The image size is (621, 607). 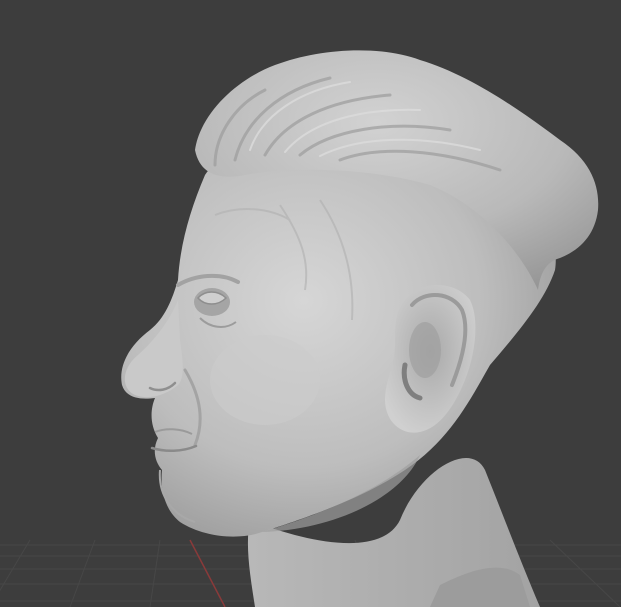 I want to click on x-axis-line, so click(x=207, y=573).